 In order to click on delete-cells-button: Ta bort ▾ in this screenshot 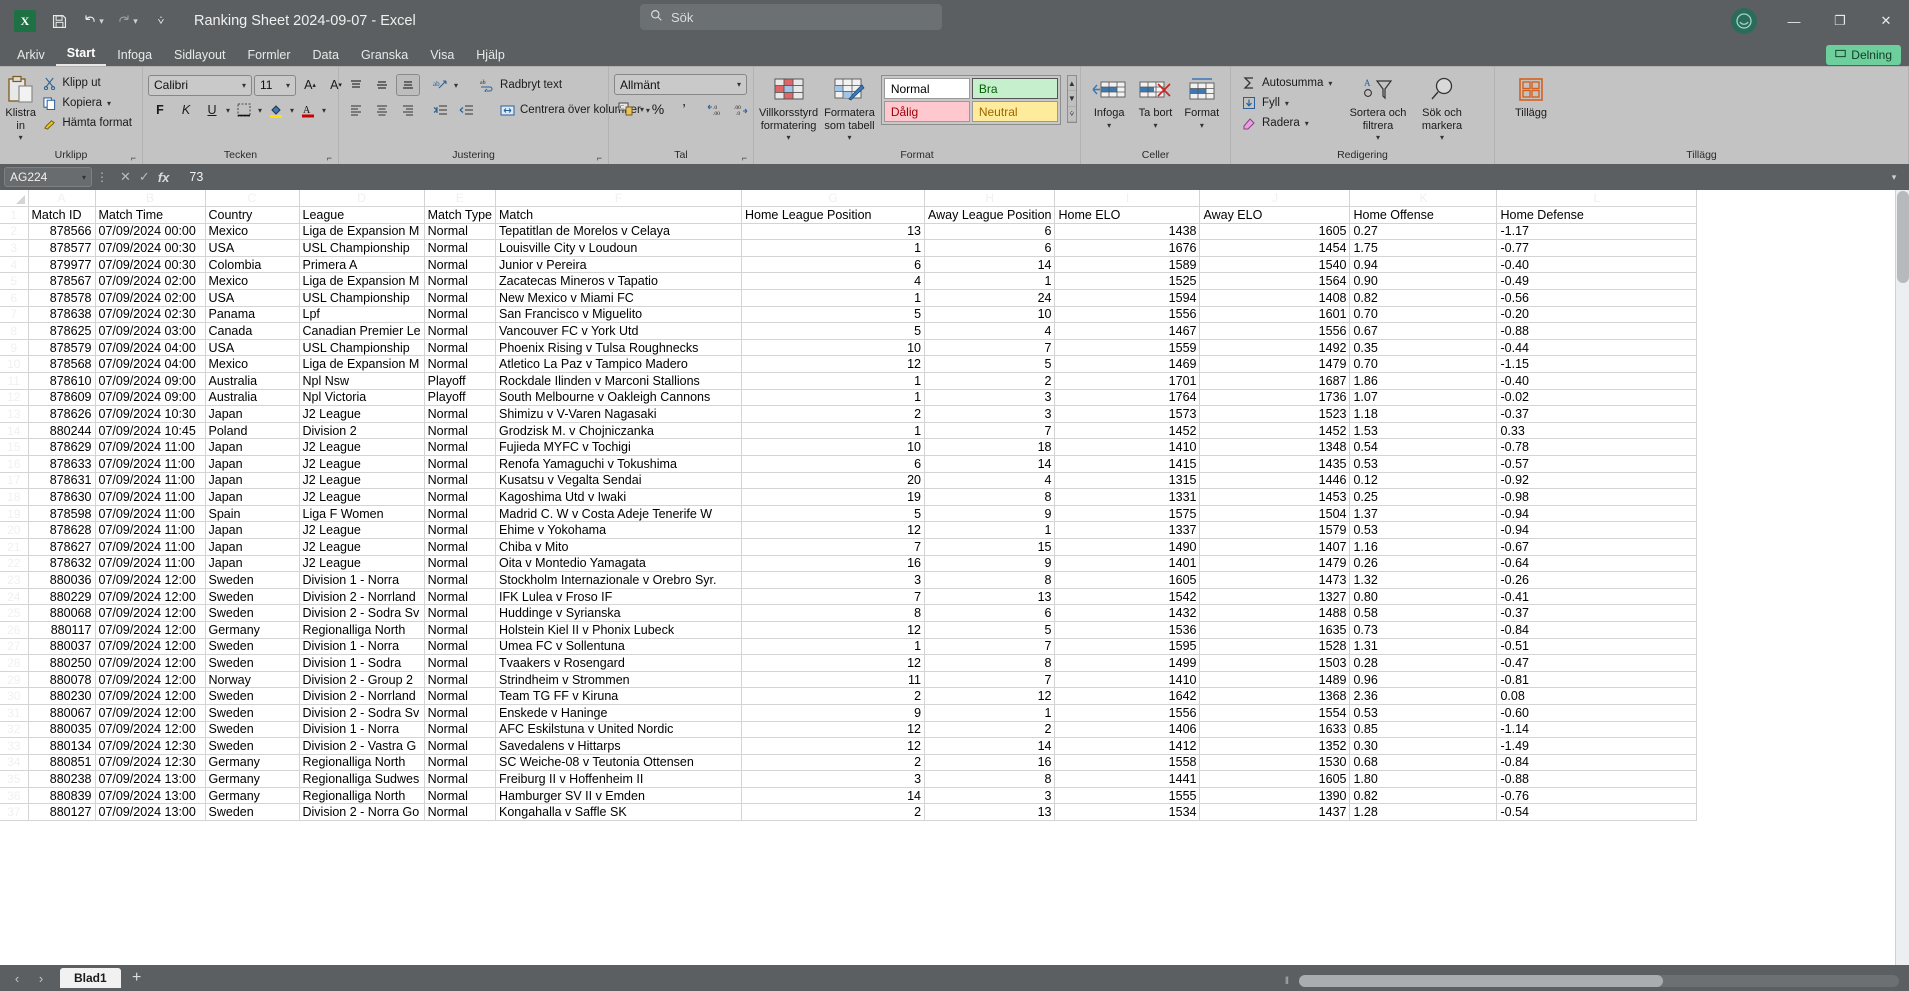, I will do `click(1155, 101)`.